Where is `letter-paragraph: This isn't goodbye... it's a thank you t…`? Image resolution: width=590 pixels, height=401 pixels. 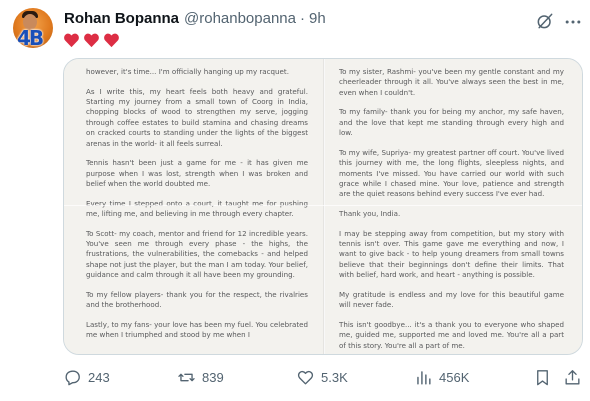 letter-paragraph: This isn't goodbye... it's a thank you t… is located at coordinates (451, 334).